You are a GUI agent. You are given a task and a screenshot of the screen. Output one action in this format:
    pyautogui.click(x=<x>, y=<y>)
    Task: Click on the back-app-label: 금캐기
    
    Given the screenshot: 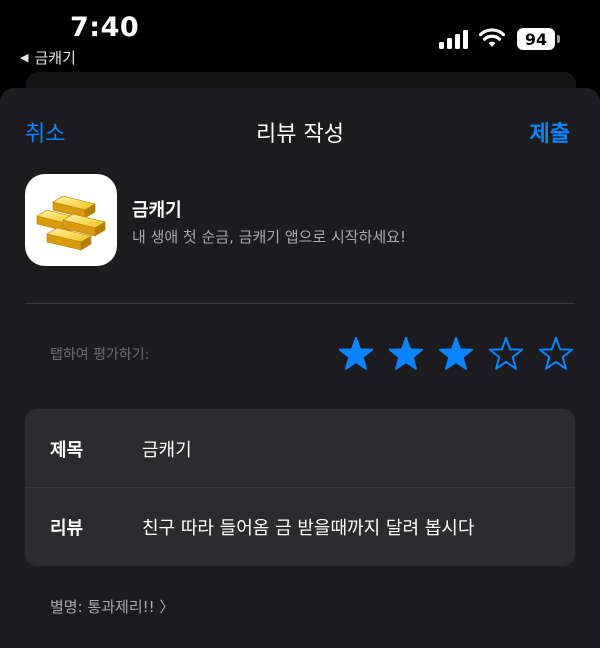 What is the action you would take?
    pyautogui.click(x=55, y=58)
    